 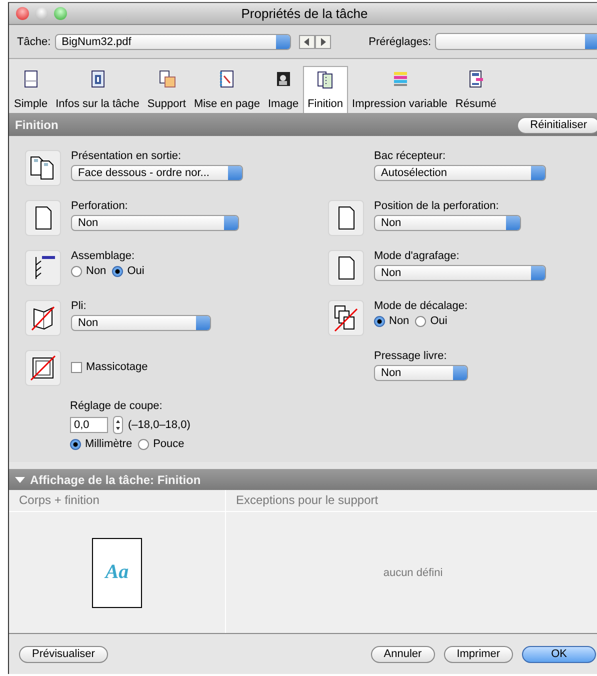 What do you see at coordinates (516, 41) in the screenshot?
I see `presets-dropdown` at bounding box center [516, 41].